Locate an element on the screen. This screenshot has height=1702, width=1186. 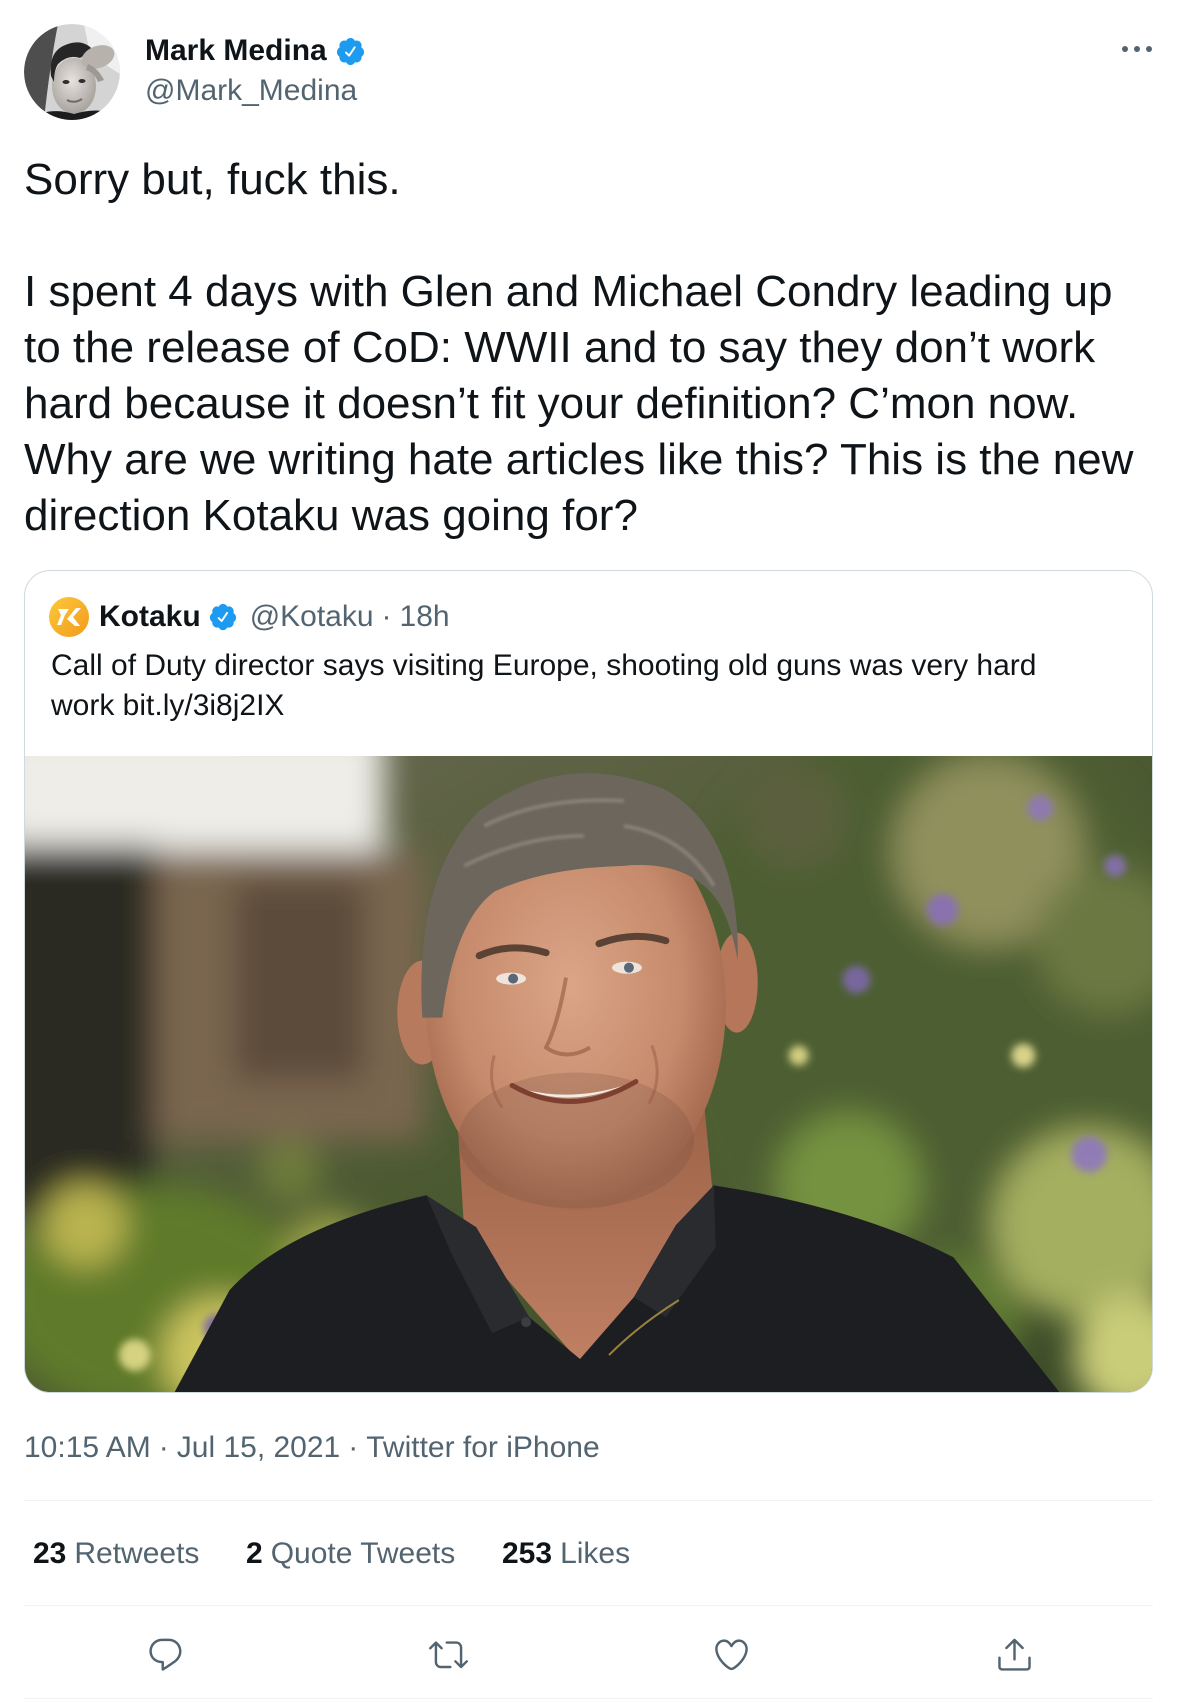
author-avatar is located at coordinates (72, 72).